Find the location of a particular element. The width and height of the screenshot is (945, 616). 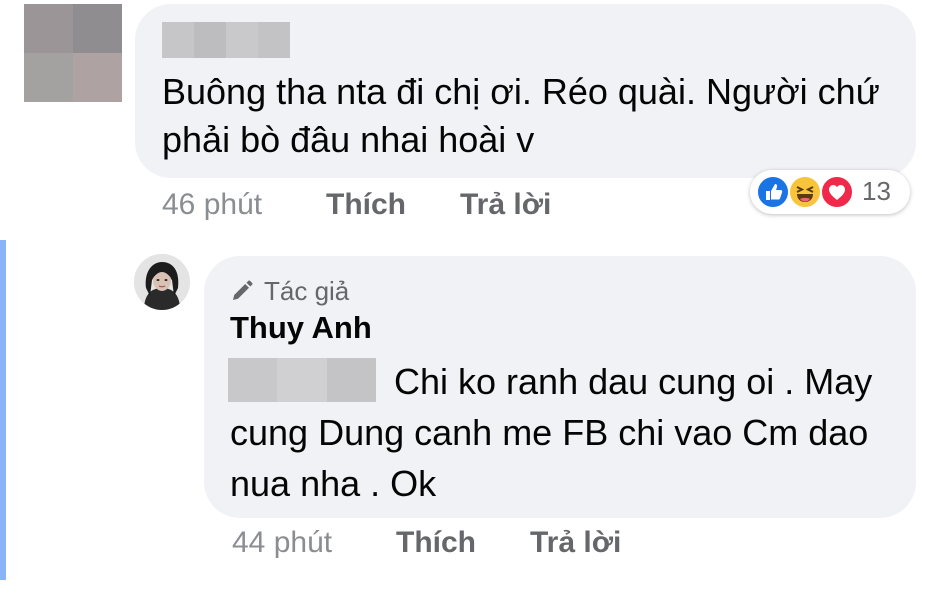

reply-timestamp: 44 phút is located at coordinates (282, 543).